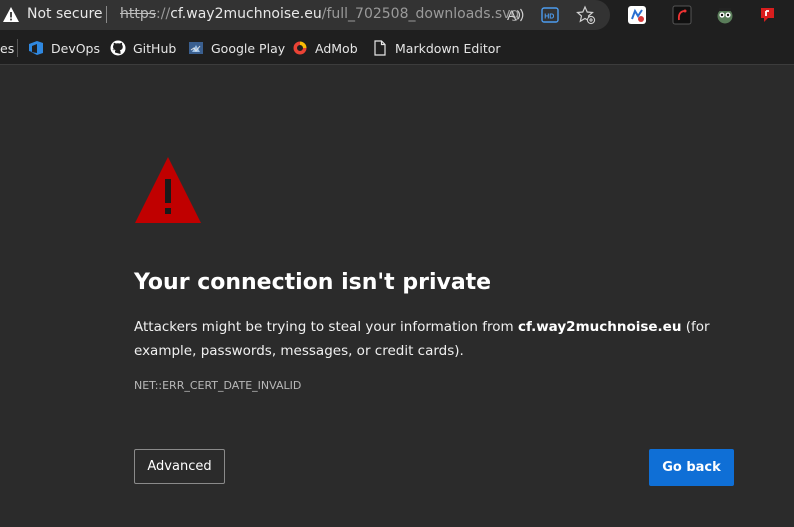 This screenshot has width=794, height=527. I want to click on hd-icon: HD, so click(550, 15).